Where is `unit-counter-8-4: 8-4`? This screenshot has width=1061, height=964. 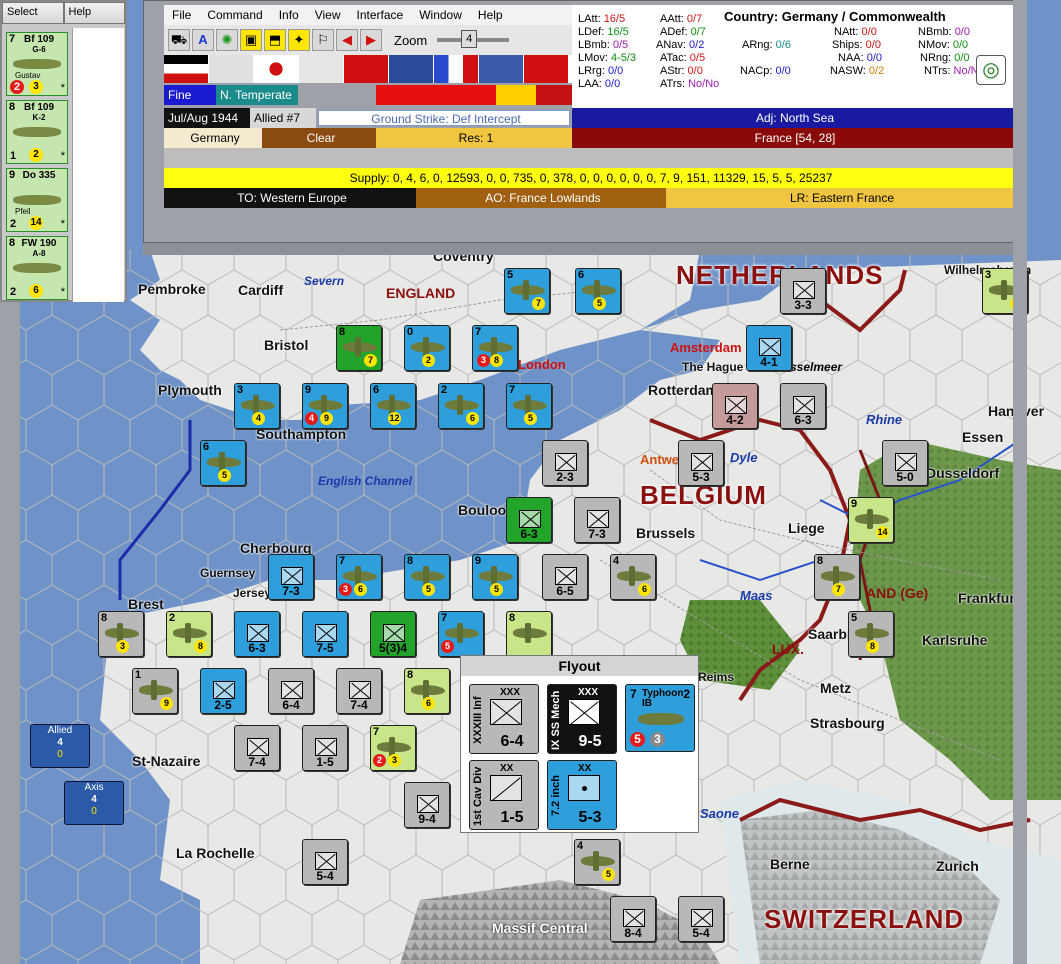 unit-counter-8-4: 8-4 is located at coordinates (633, 919).